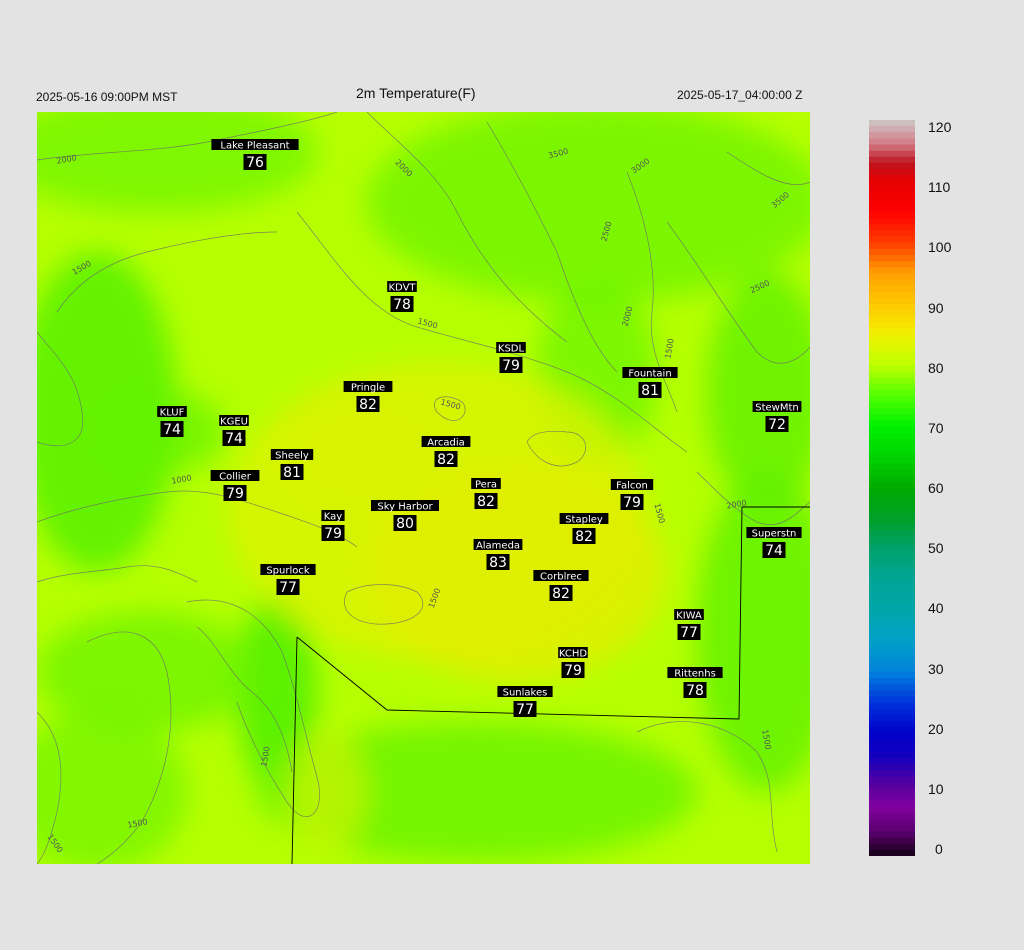  I want to click on colorbar-tick-label: 70, so click(936, 427).